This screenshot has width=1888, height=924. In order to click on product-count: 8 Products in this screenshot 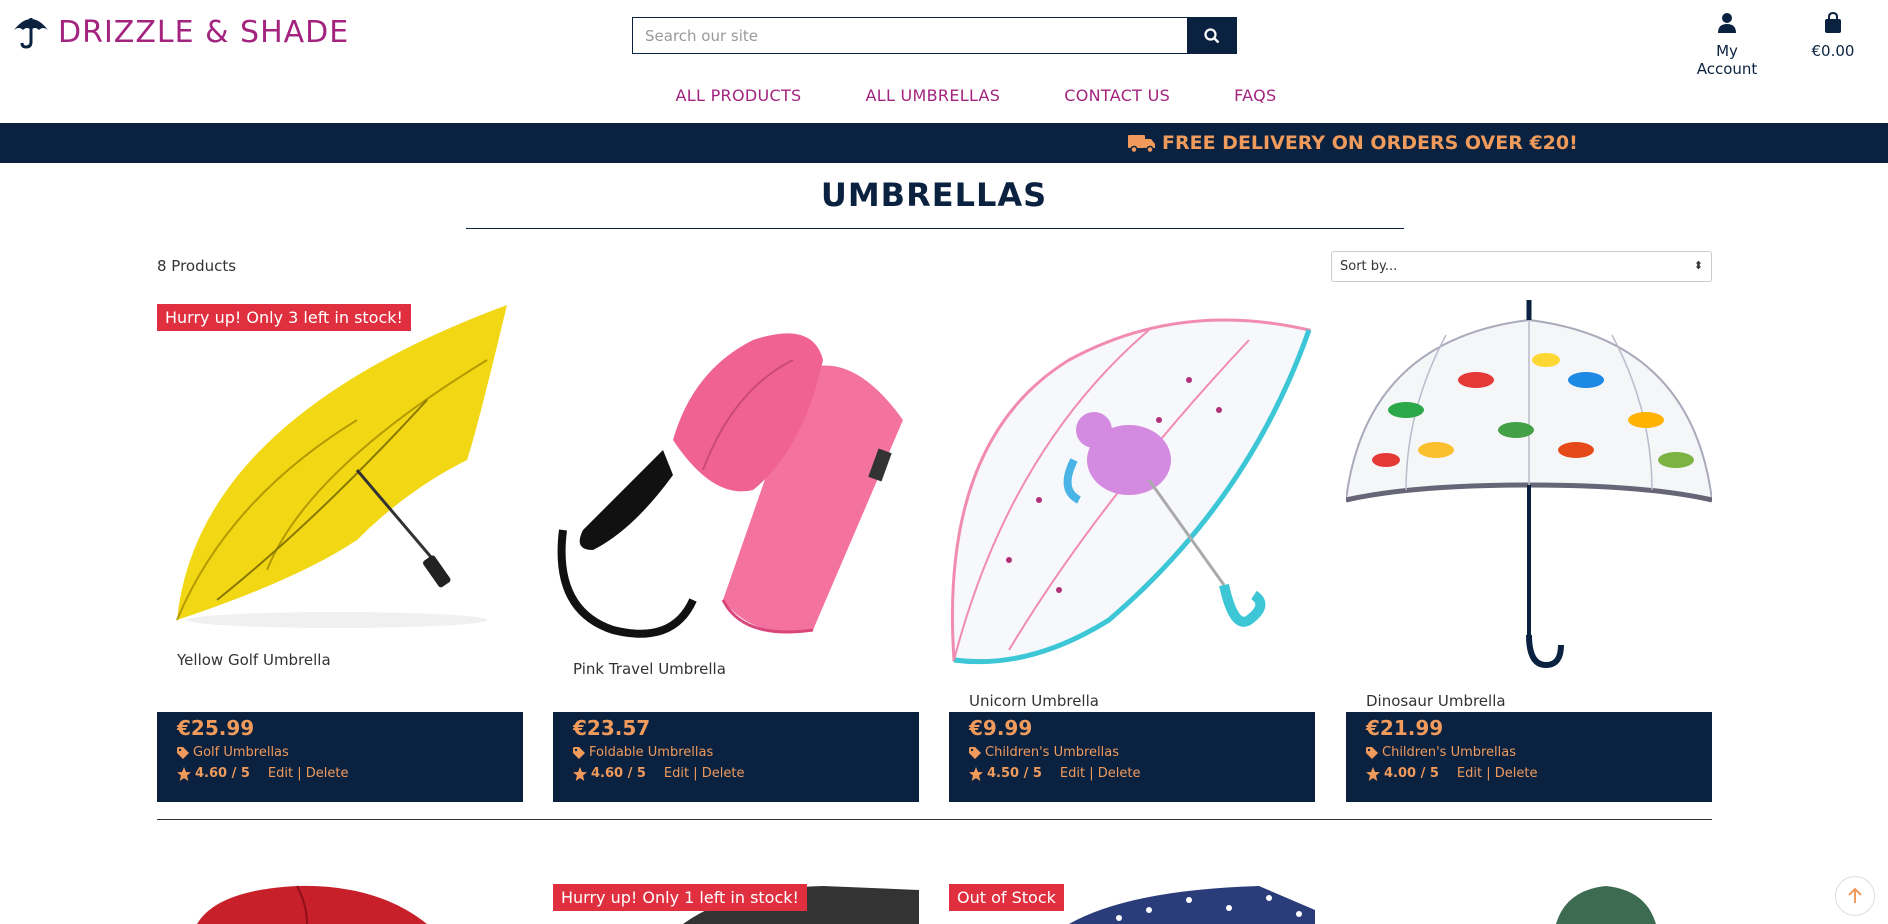, I will do `click(197, 266)`.